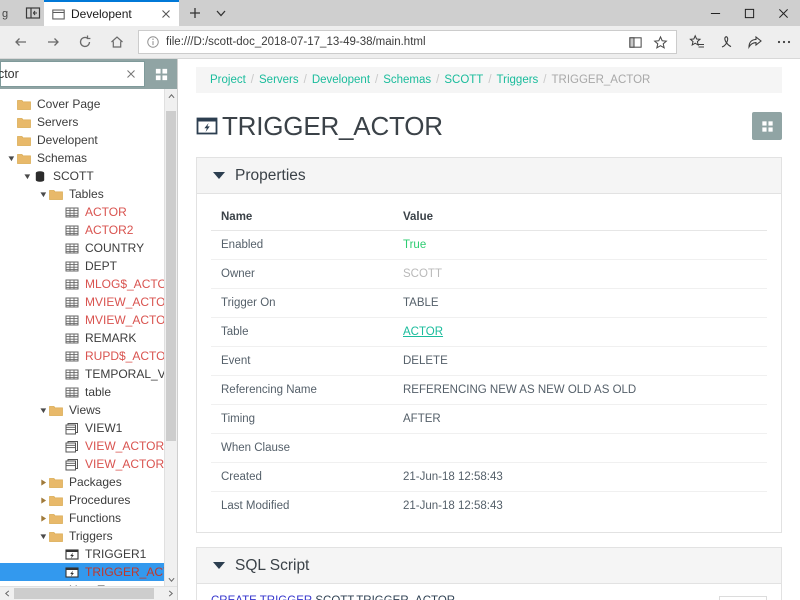  Describe the element at coordinates (171, 96) in the screenshot. I see `scroll-up-button` at that location.